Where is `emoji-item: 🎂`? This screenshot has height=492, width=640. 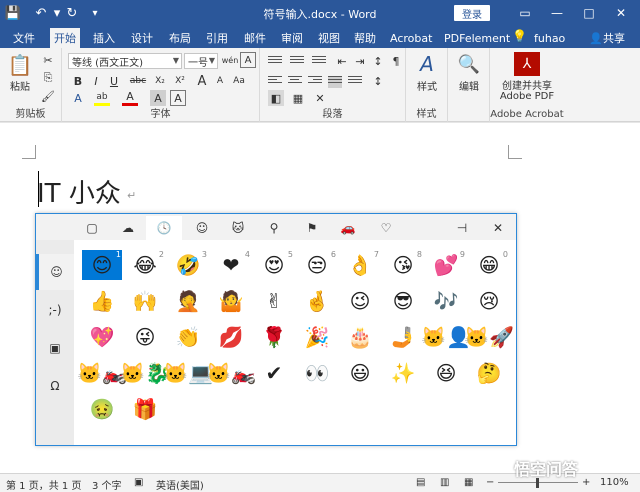
emoji-item: 🎂 is located at coordinates (360, 337).